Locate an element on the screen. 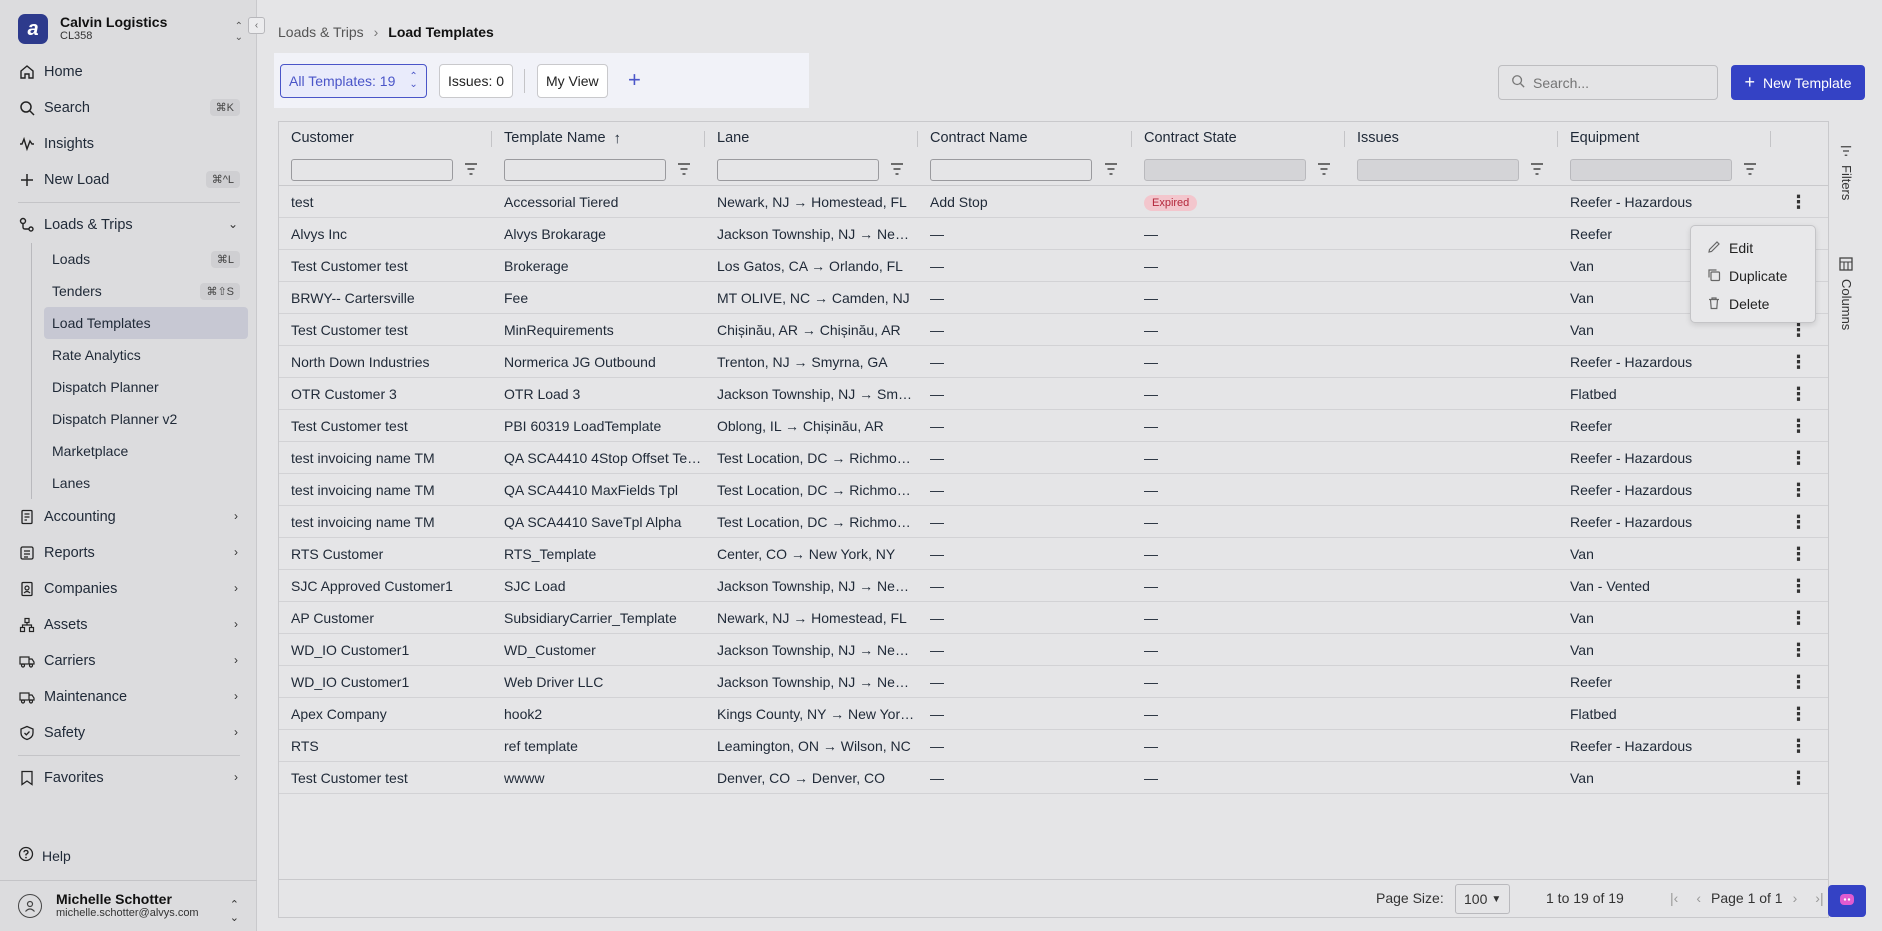  column-header-customer: Customer is located at coordinates (385, 138).